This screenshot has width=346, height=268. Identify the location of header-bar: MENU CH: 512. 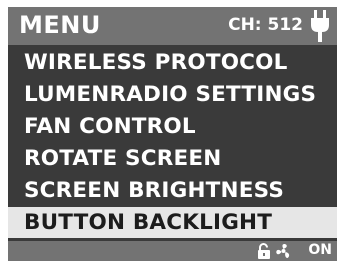
(172, 26).